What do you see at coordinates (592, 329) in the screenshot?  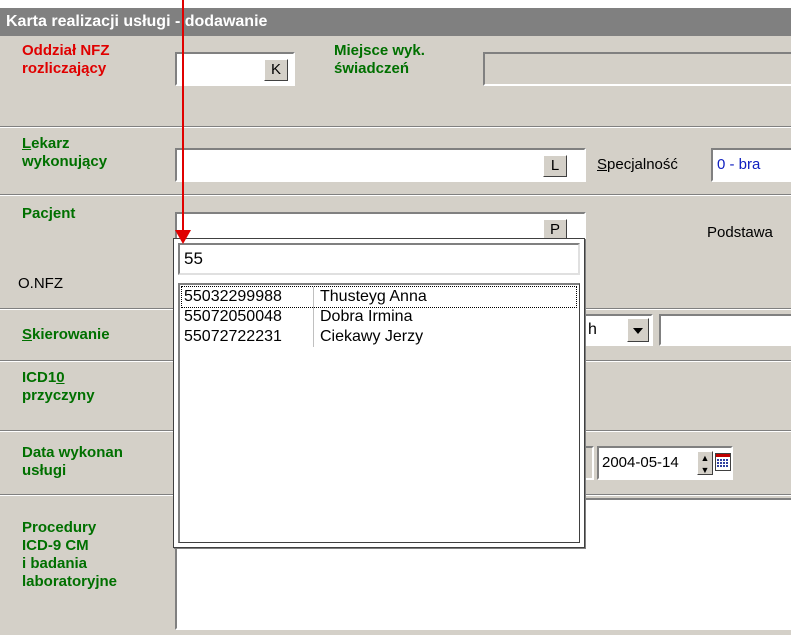 I see `skierowanie-value: h` at bounding box center [592, 329].